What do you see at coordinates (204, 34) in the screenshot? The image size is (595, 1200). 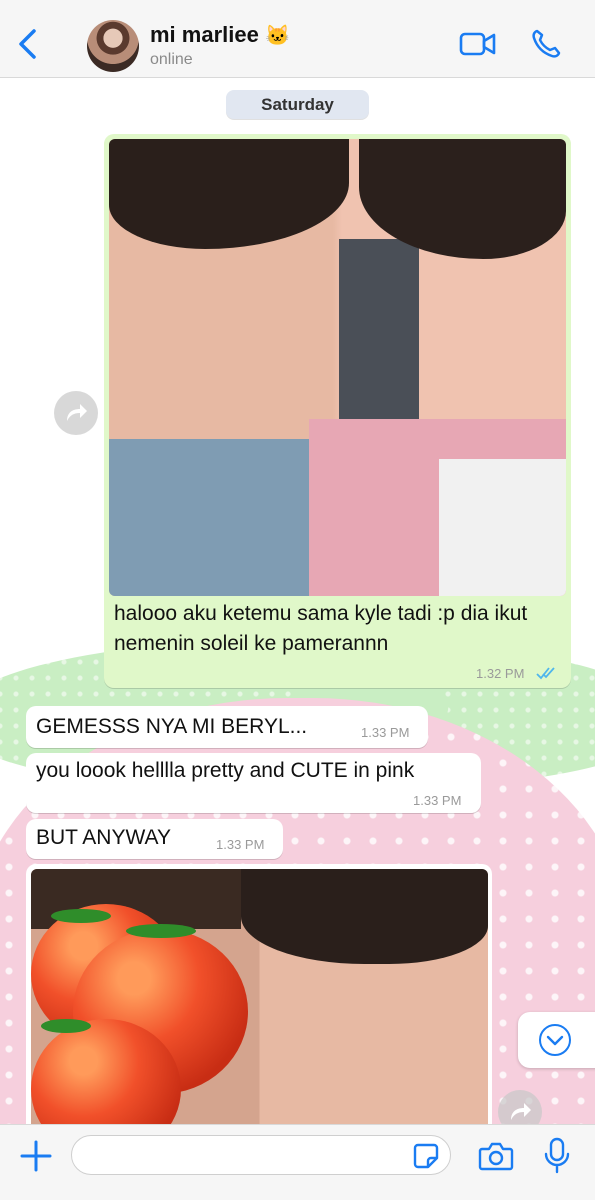 I see `contact-name-text: mi marliee` at bounding box center [204, 34].